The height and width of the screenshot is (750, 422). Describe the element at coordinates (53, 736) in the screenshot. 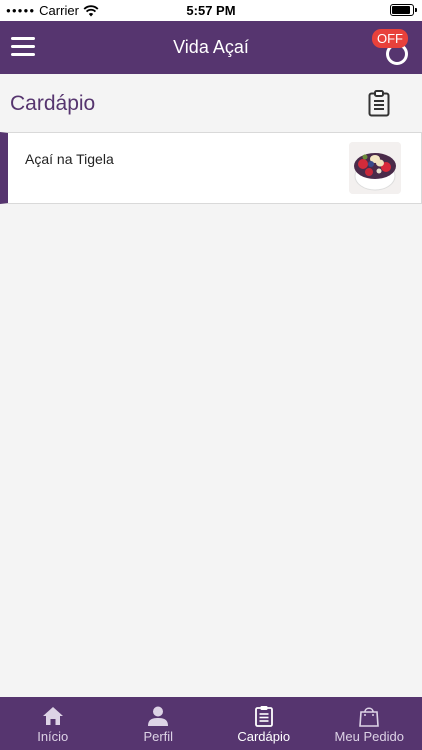

I see `tab-label: Início` at that location.